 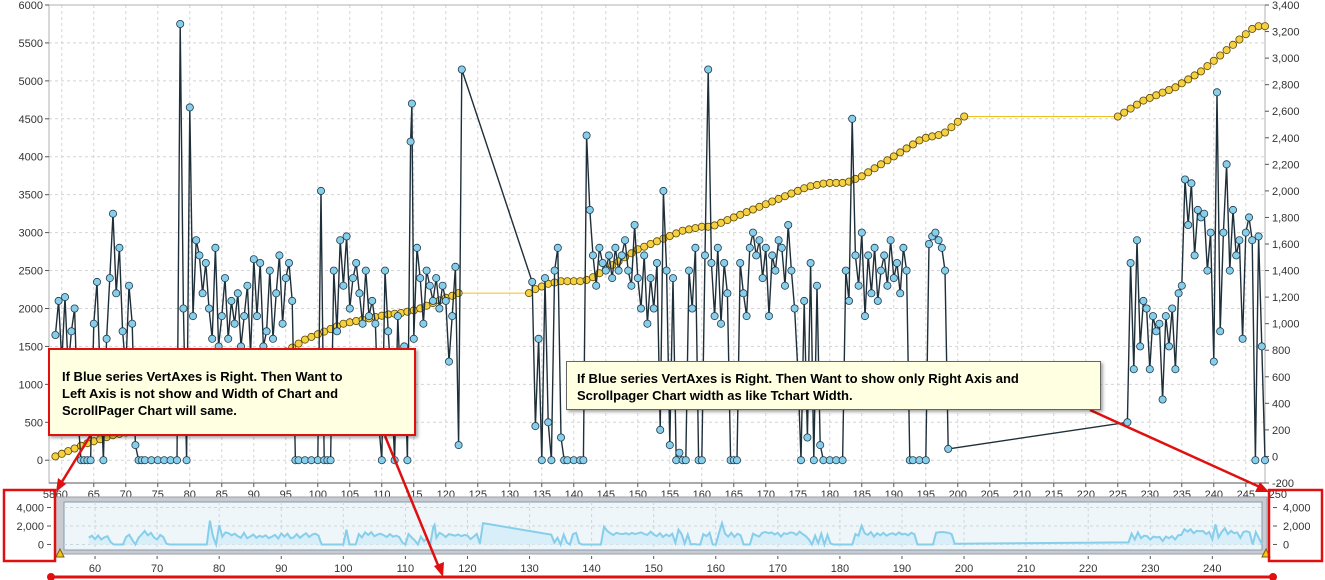 What do you see at coordinates (31, 347) in the screenshot?
I see `left-axis-tick-label: 1500` at bounding box center [31, 347].